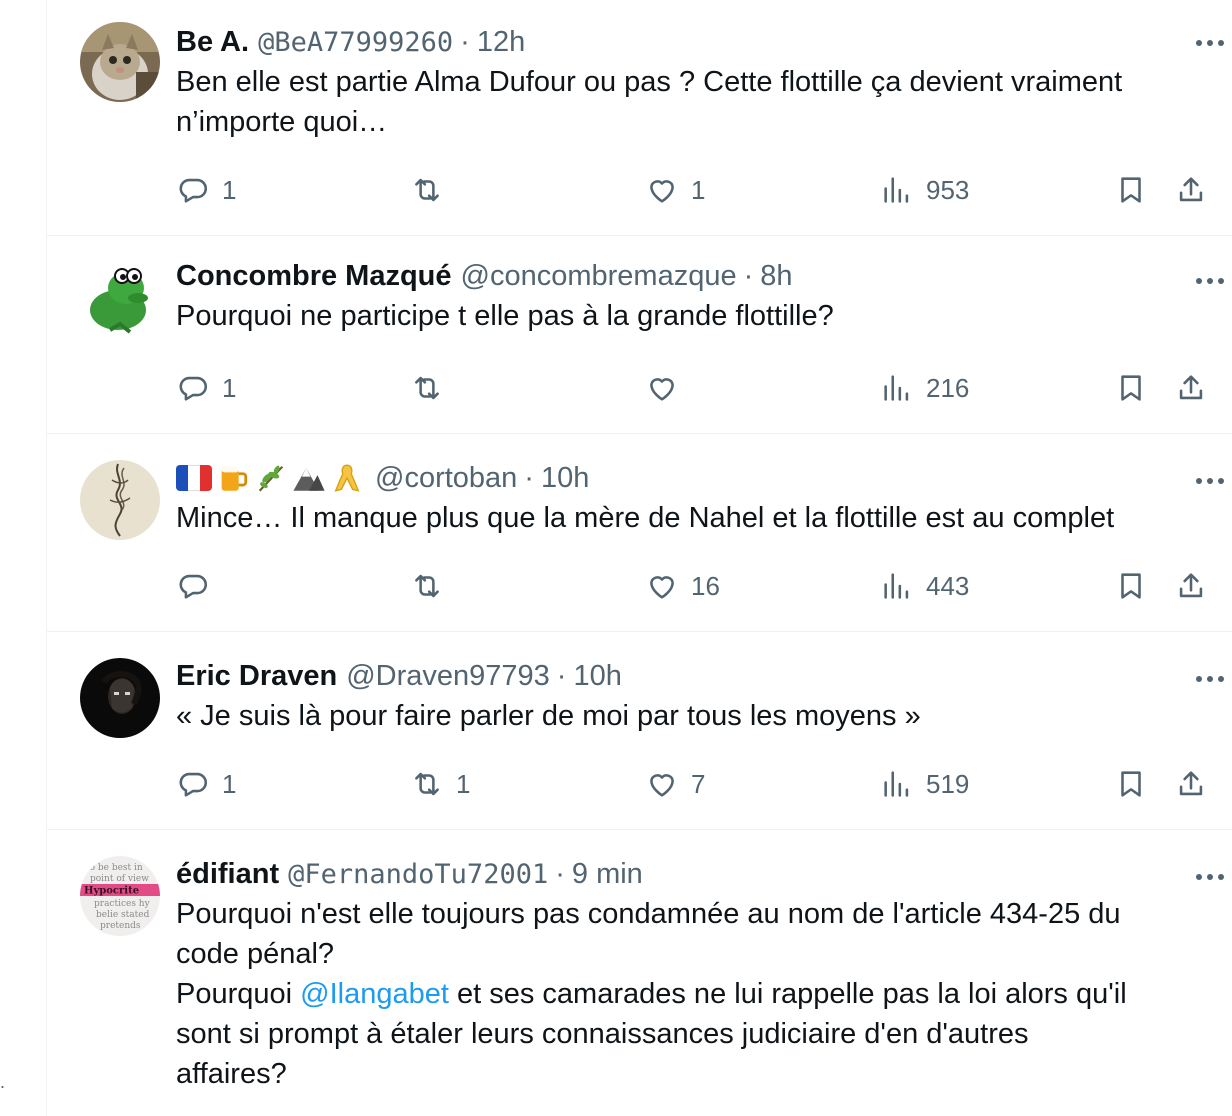 The height and width of the screenshot is (1116, 1232). Describe the element at coordinates (924, 190) in the screenshot. I see `views-button: 953` at that location.